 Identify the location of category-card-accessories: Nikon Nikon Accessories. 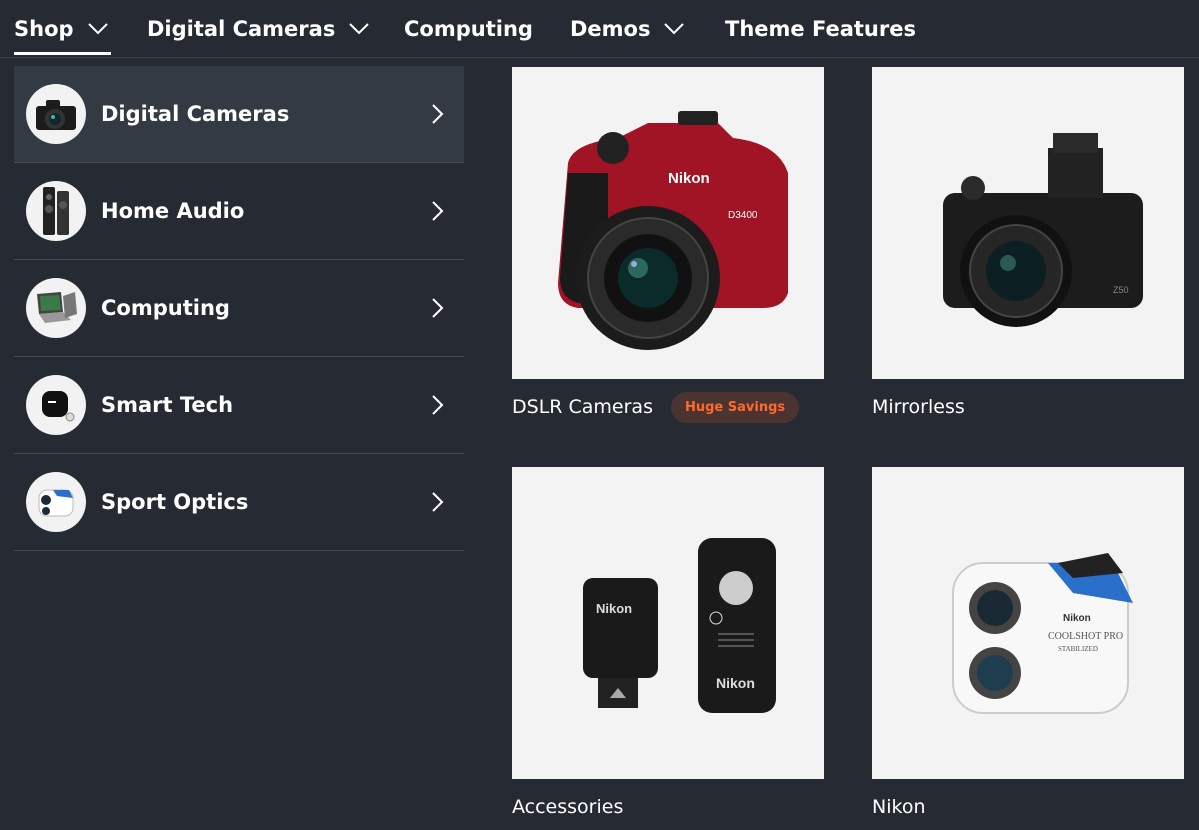
(668, 643).